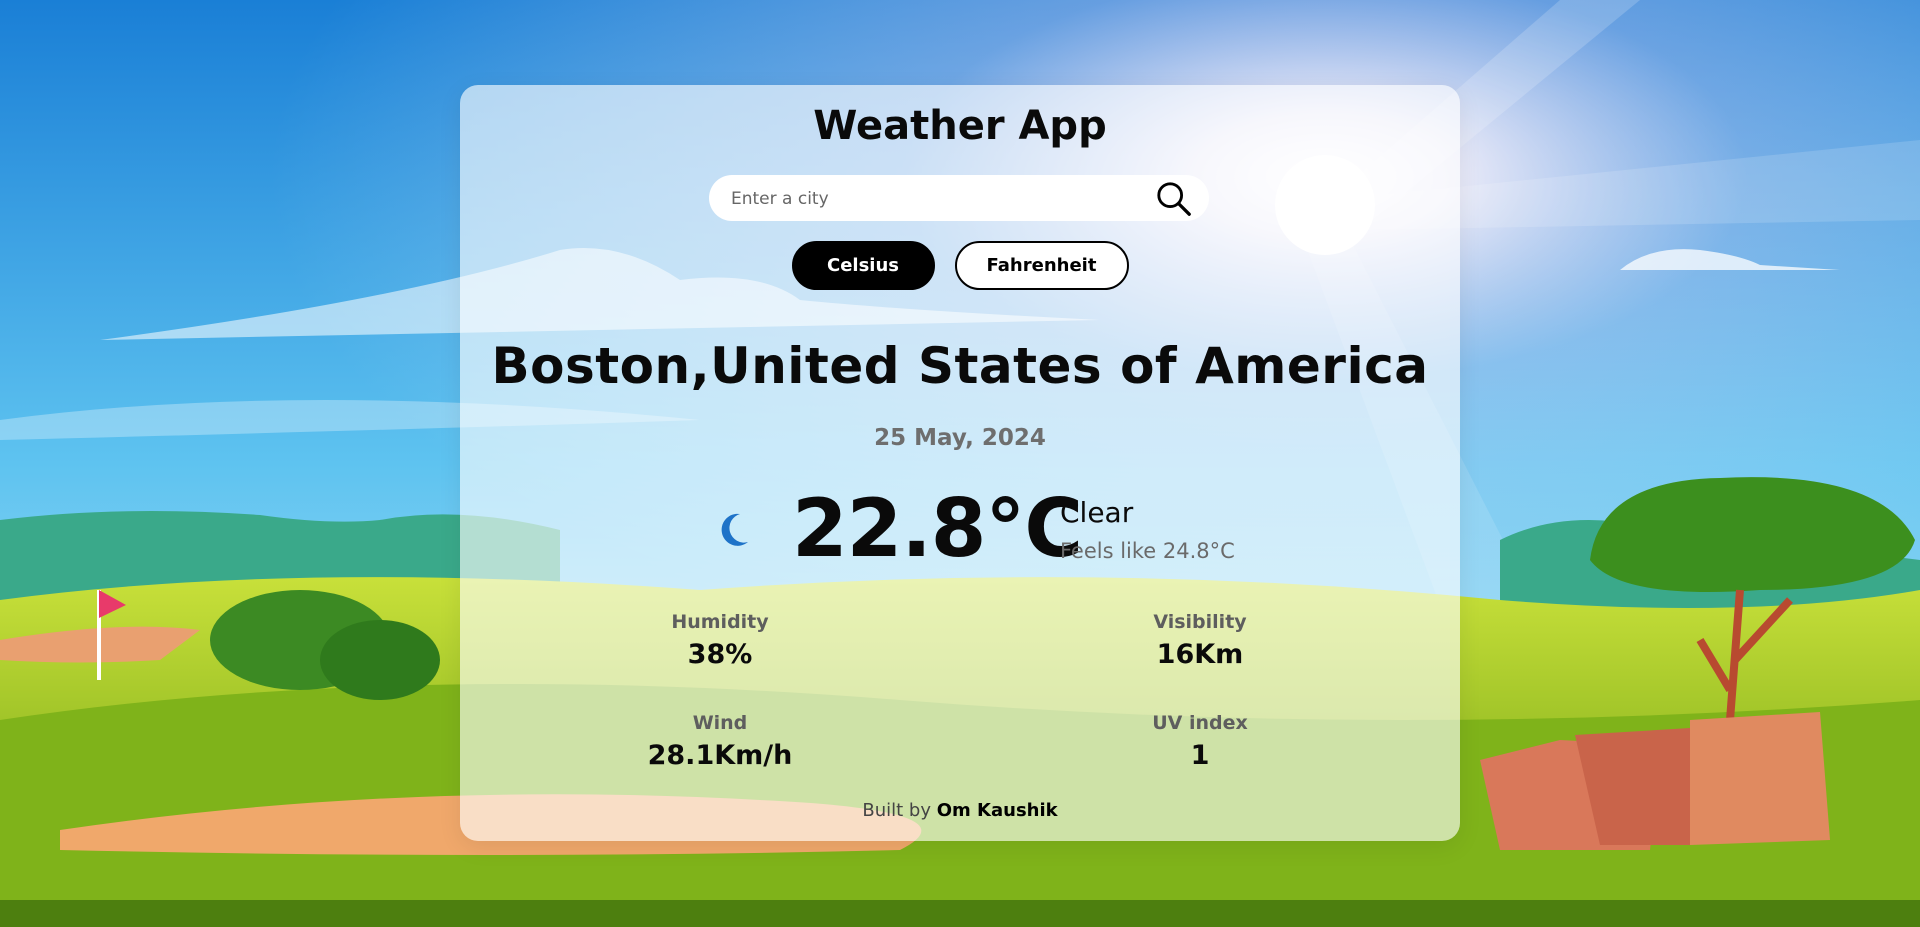 This screenshot has height=927, width=1920. What do you see at coordinates (720, 755) in the screenshot?
I see `wind-value: 28.1Km/h` at bounding box center [720, 755].